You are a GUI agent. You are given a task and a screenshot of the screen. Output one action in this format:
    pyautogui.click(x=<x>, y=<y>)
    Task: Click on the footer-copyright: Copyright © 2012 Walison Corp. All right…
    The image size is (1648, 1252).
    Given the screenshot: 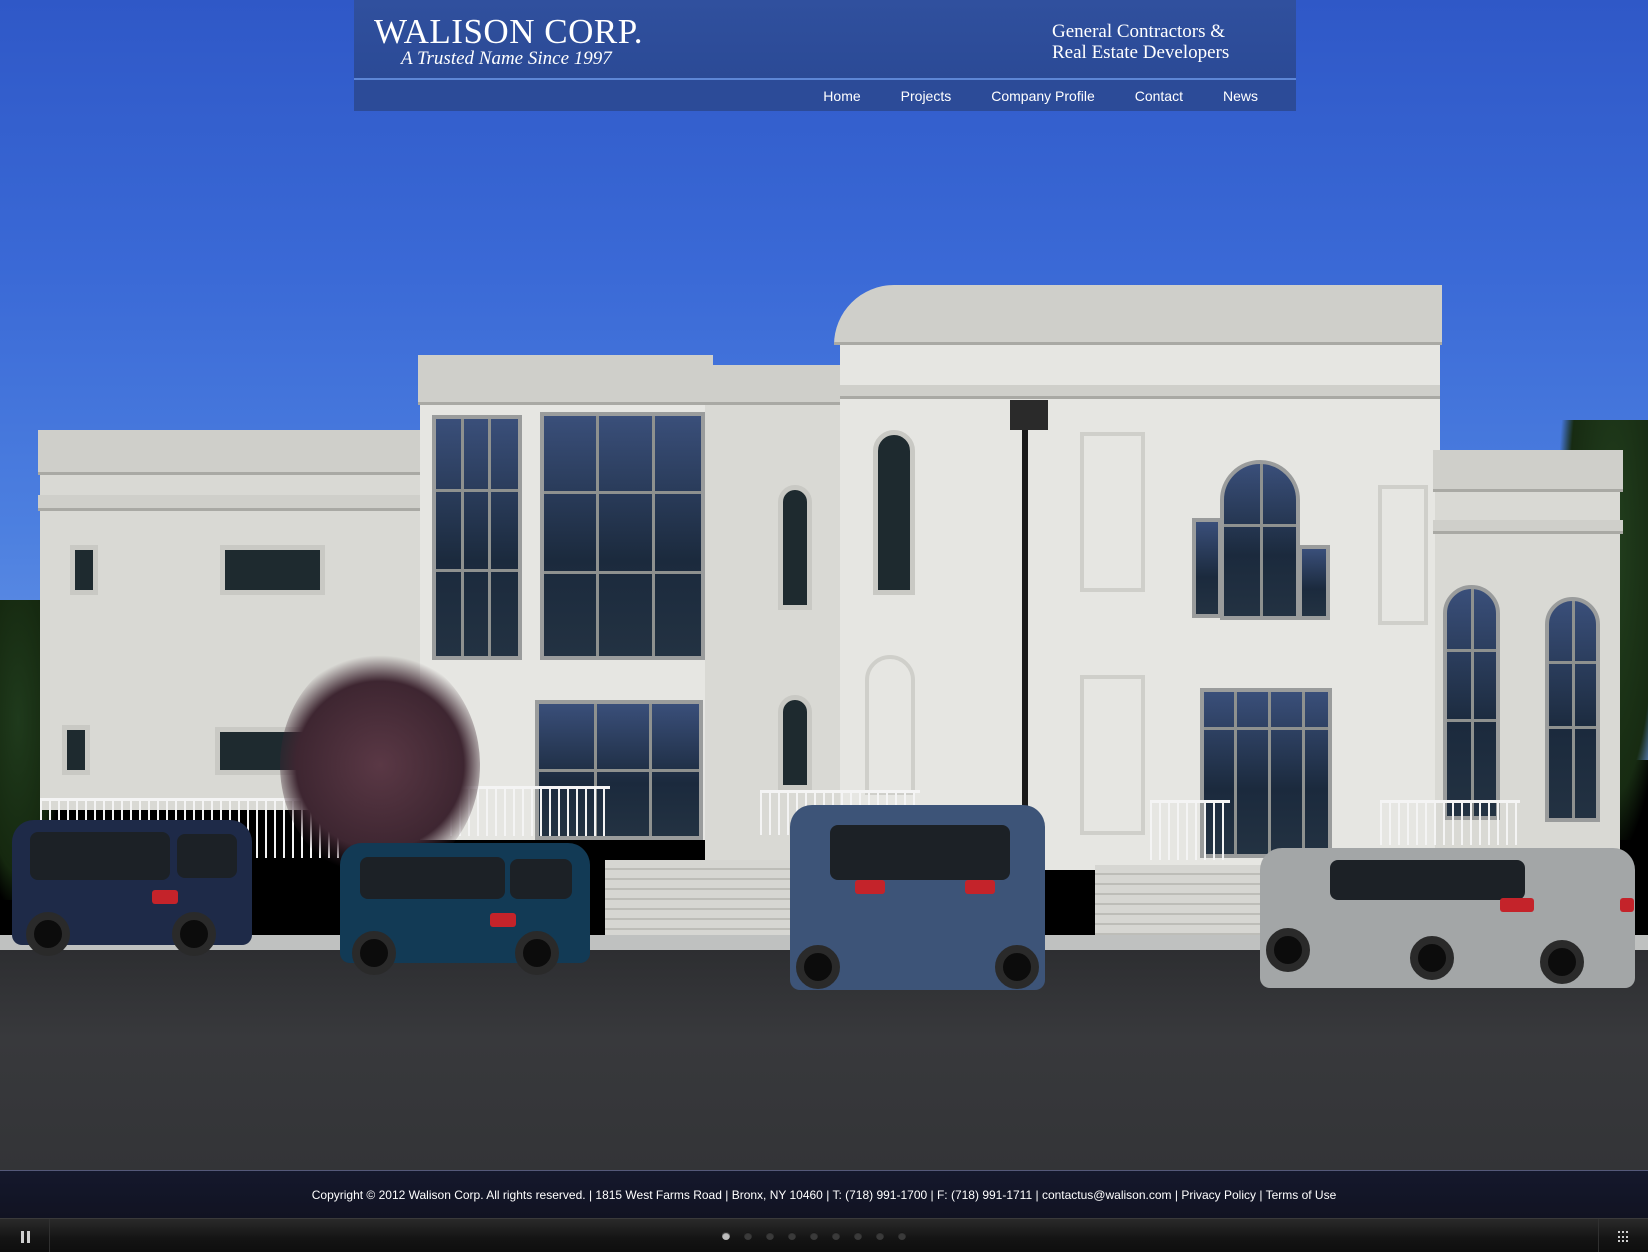 What is the action you would take?
    pyautogui.click(x=448, y=1195)
    